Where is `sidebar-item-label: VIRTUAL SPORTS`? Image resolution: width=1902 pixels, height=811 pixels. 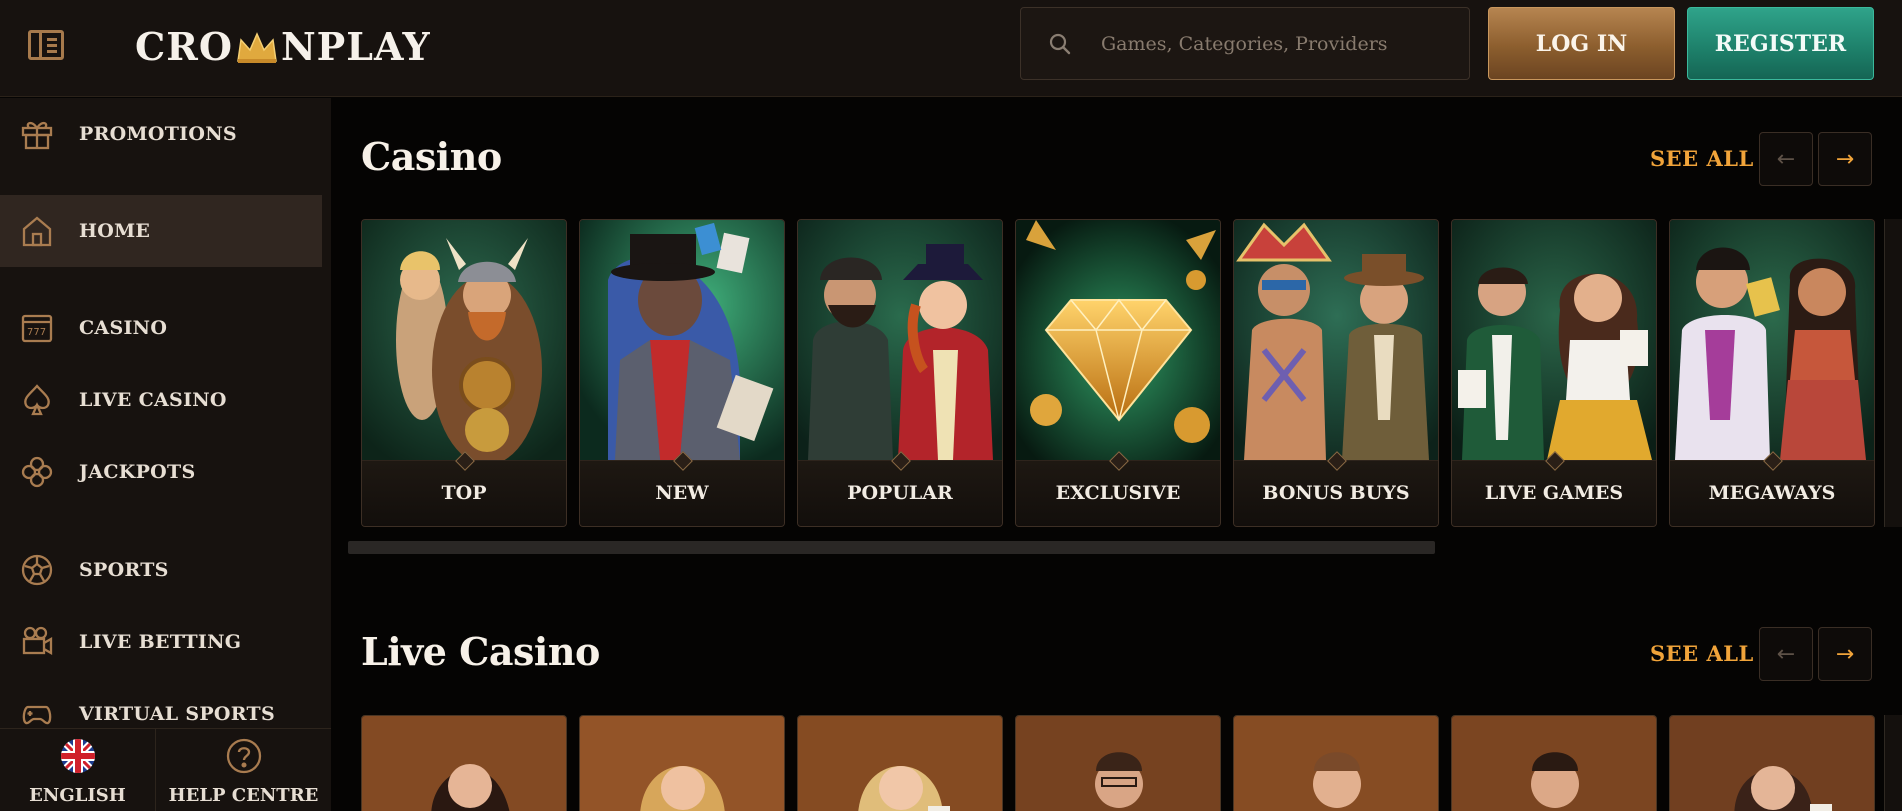
sidebar-item-label: VIRTUAL SPORTS is located at coordinates (177, 714).